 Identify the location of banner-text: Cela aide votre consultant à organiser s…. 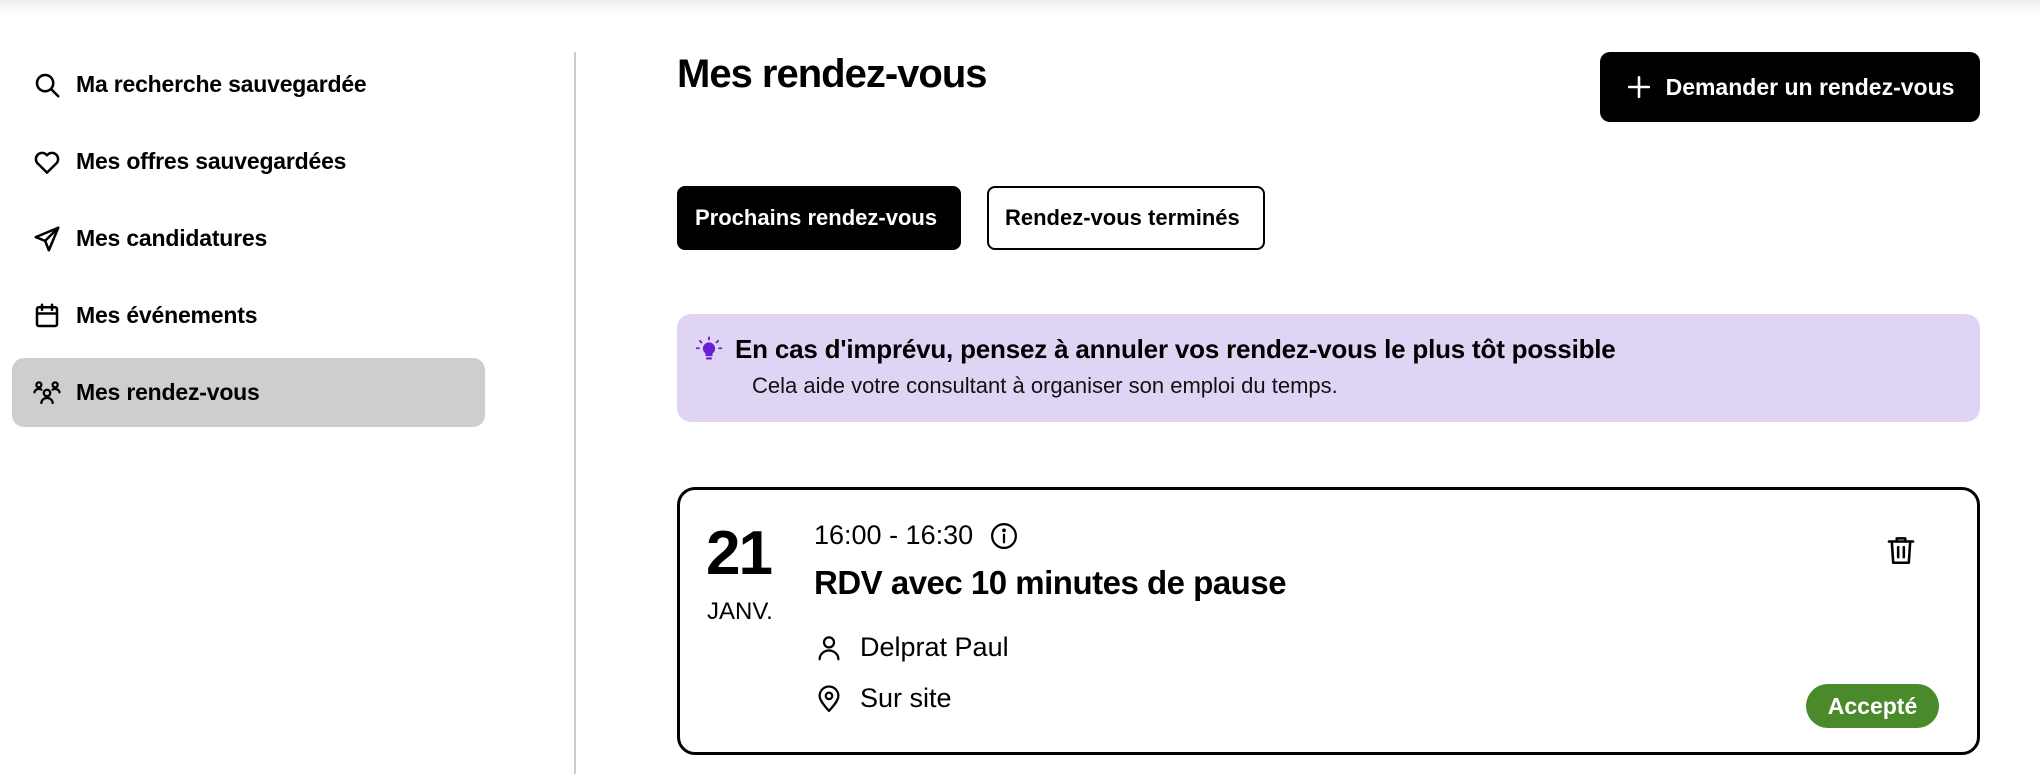
(1045, 385).